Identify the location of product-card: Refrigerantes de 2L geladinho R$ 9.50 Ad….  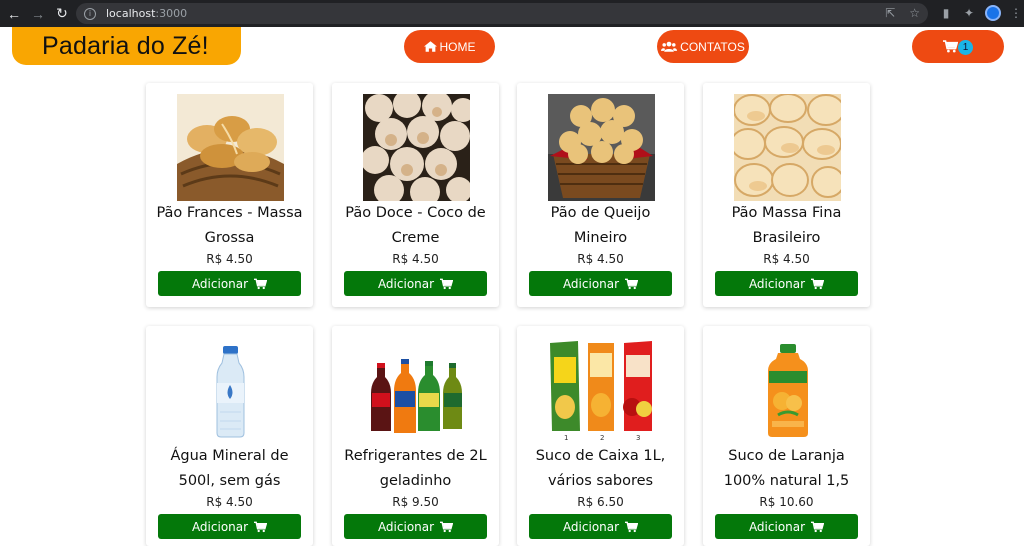
(415, 436).